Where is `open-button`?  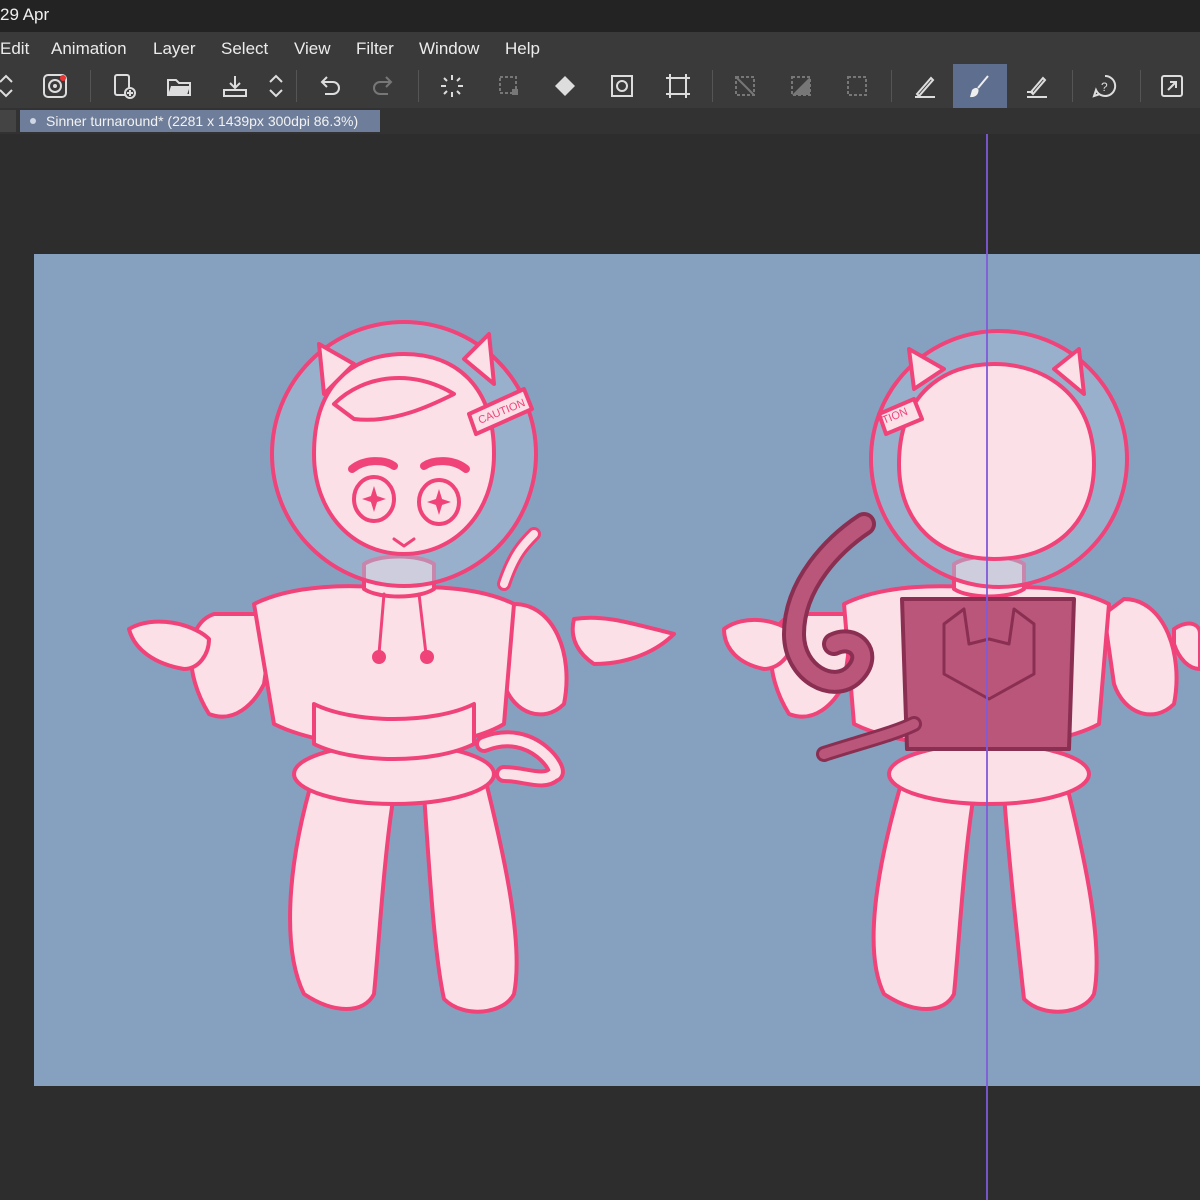
open-button is located at coordinates (179, 86).